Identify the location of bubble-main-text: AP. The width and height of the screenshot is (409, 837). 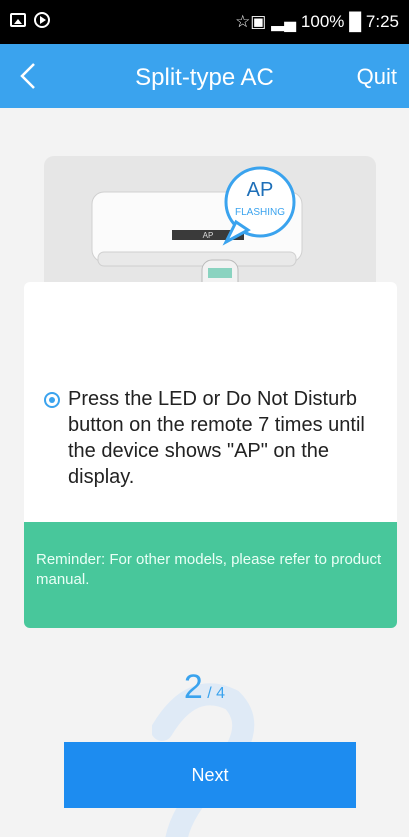
(260, 190).